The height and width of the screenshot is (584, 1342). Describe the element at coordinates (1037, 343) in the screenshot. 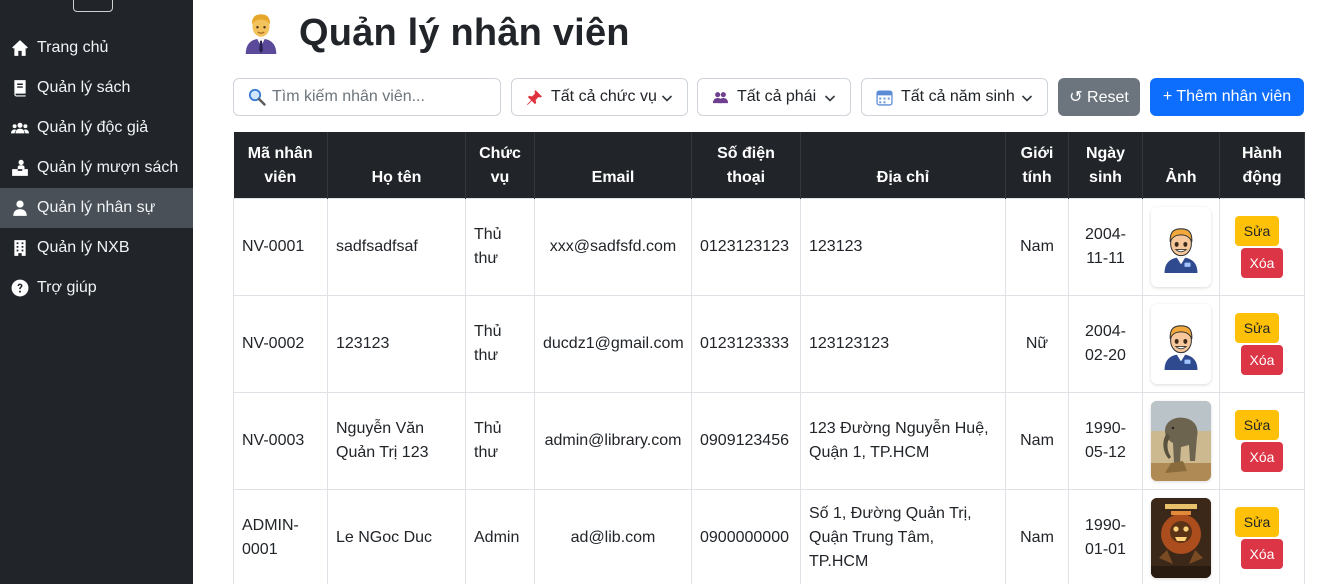

I see `cell-gender: Nữ` at that location.